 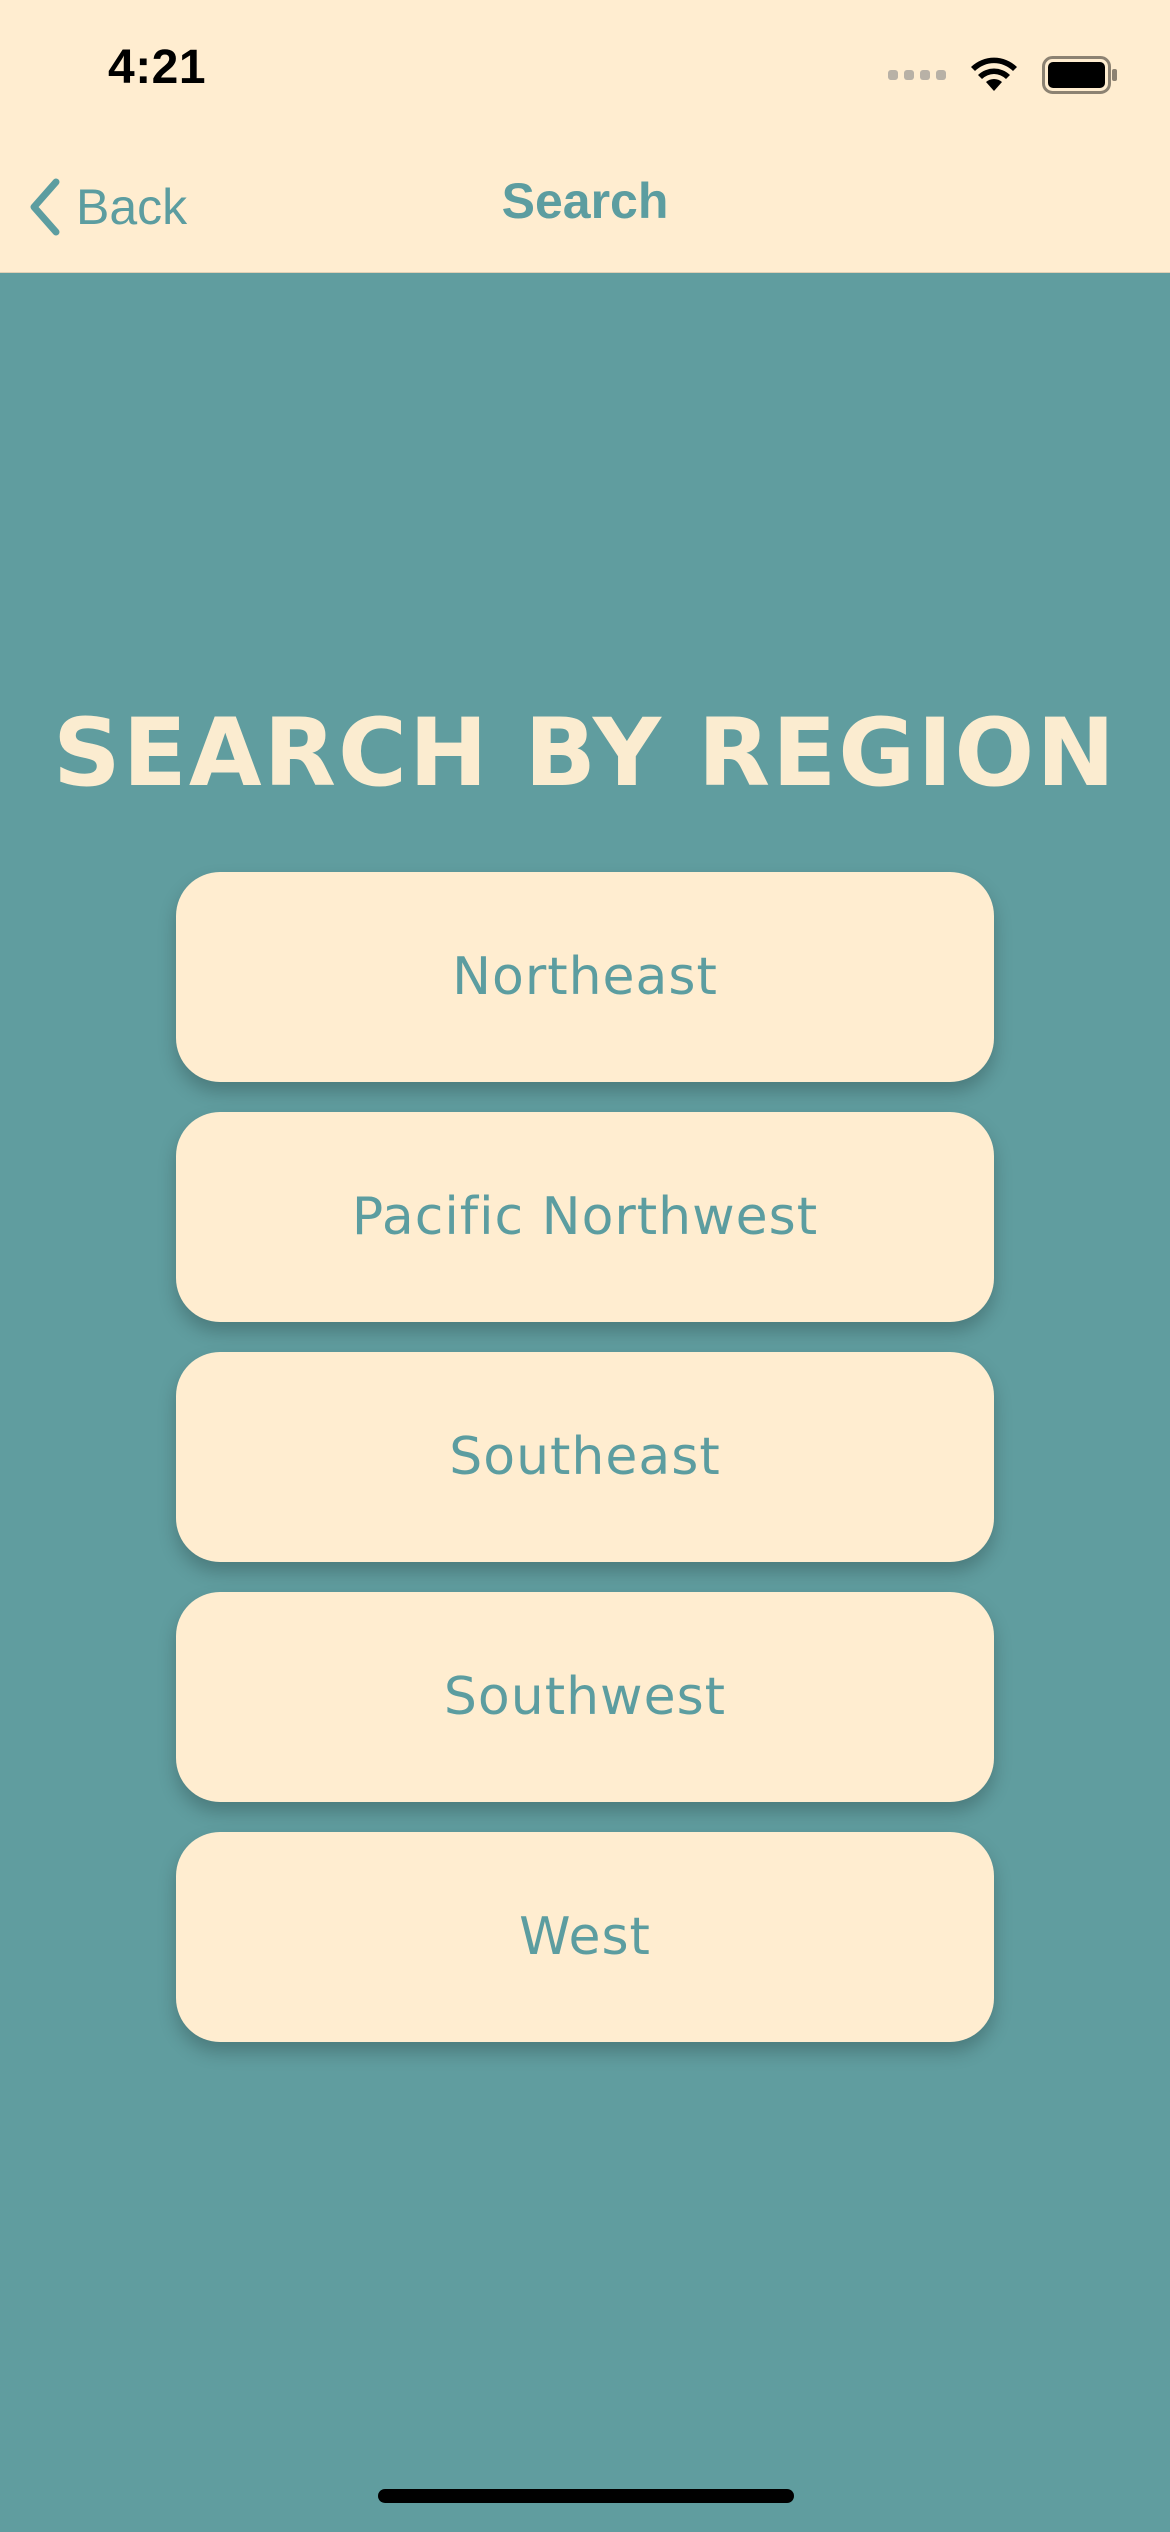 What do you see at coordinates (585, 136) in the screenshot?
I see `navigation-bar: 4:21 Back Search` at bounding box center [585, 136].